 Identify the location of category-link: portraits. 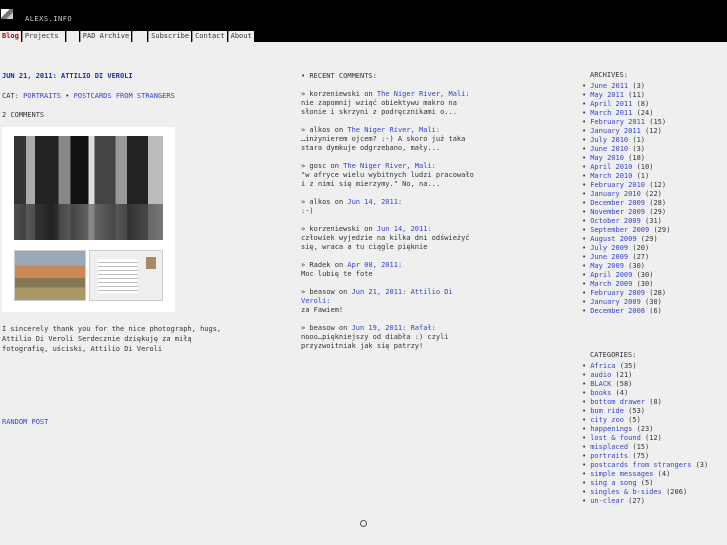
(609, 456).